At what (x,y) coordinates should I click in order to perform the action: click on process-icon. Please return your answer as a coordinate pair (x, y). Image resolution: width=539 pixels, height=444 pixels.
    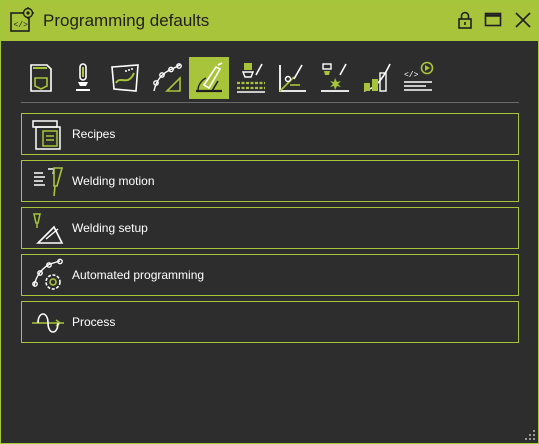
    Looking at the image, I should click on (48, 323).